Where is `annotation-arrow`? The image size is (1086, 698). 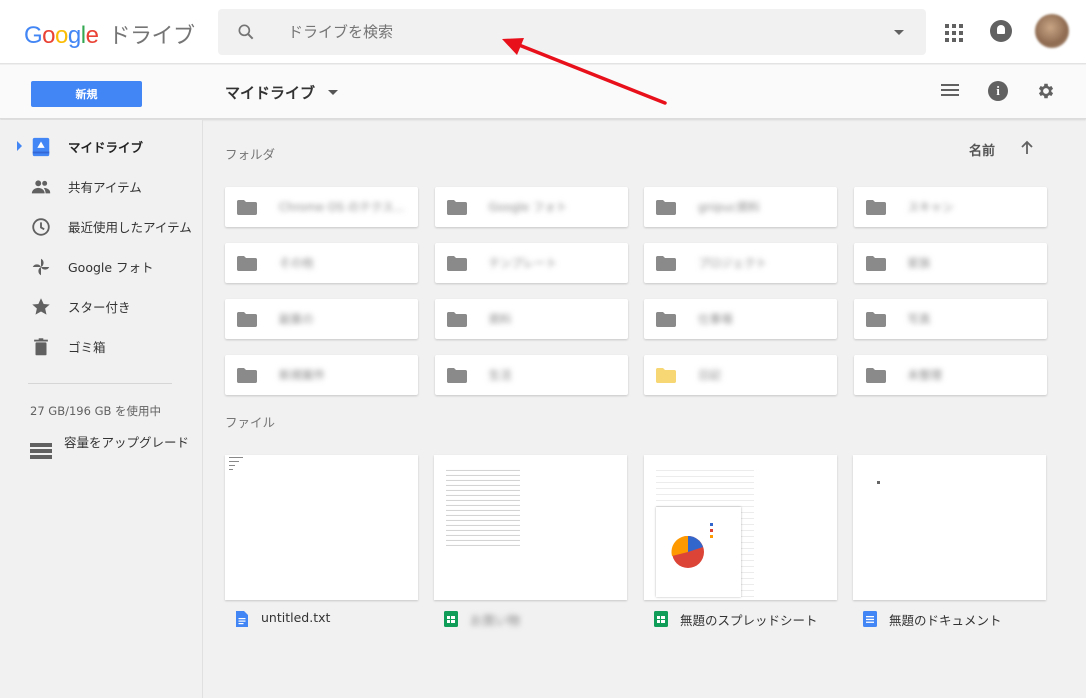
annotation-arrow is located at coordinates (584, 71).